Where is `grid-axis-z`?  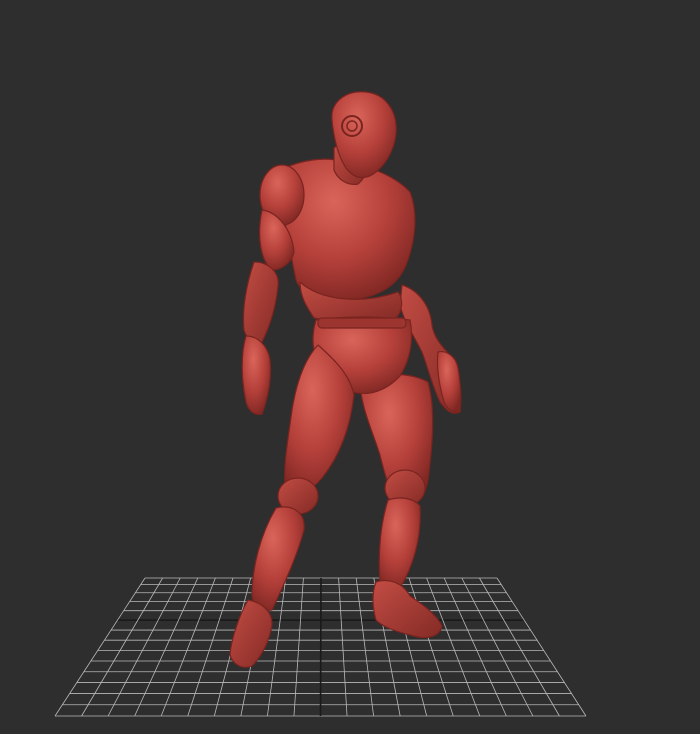 grid-axis-z is located at coordinates (320, 647).